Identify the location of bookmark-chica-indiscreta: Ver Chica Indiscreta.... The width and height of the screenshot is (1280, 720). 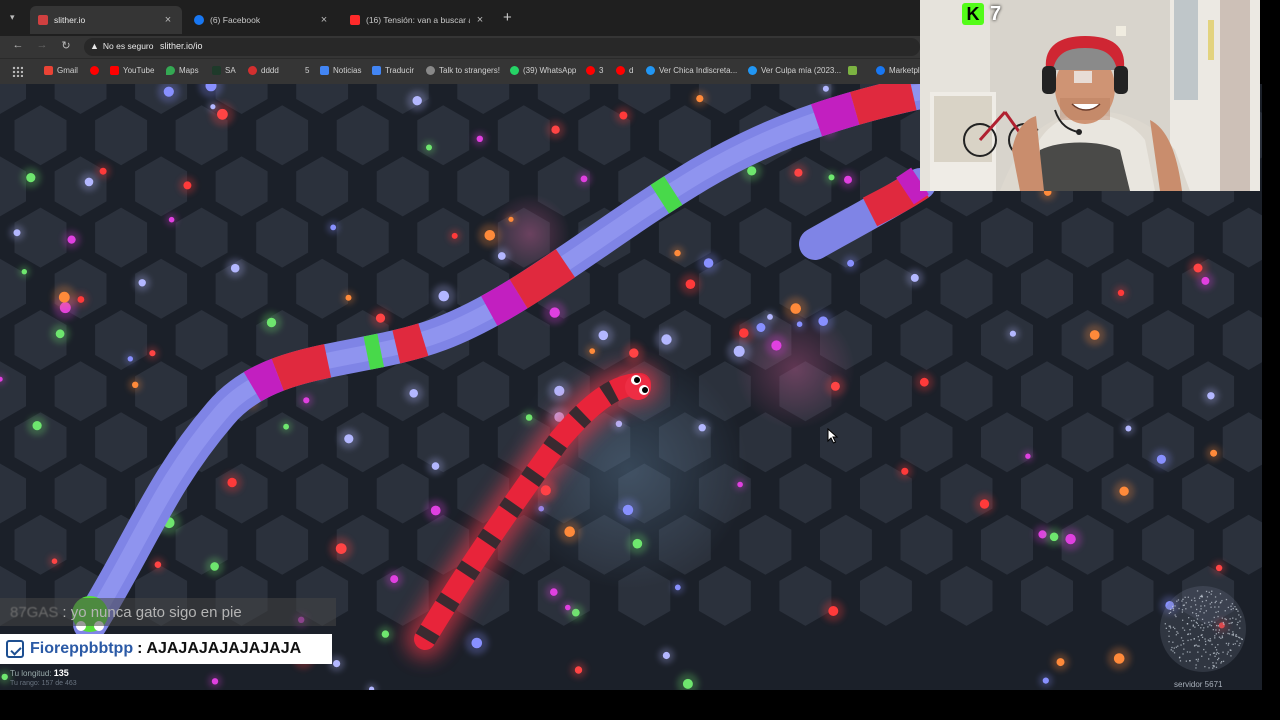
(691, 70).